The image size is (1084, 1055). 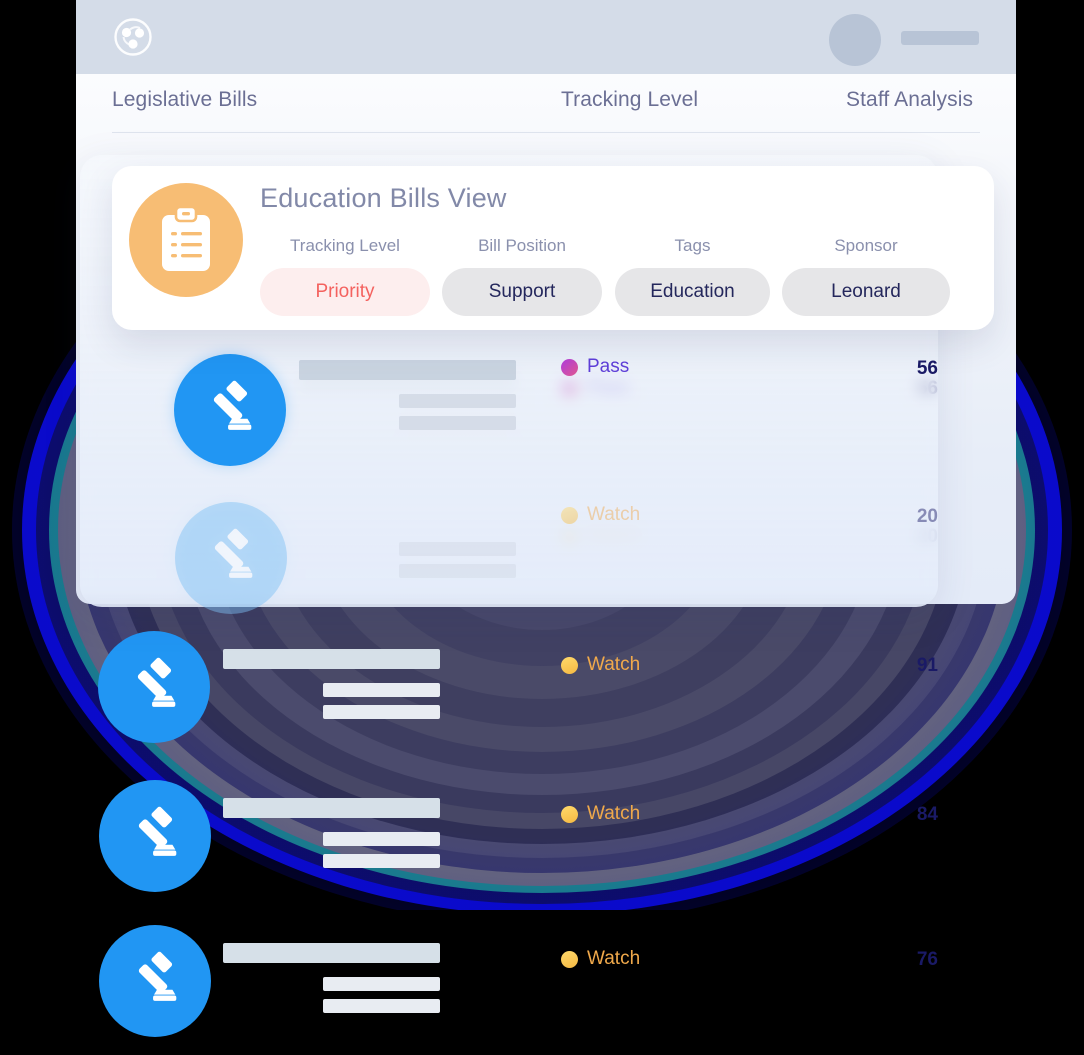 I want to click on column-header-tracking-level: Tracking Level, so click(x=630, y=99).